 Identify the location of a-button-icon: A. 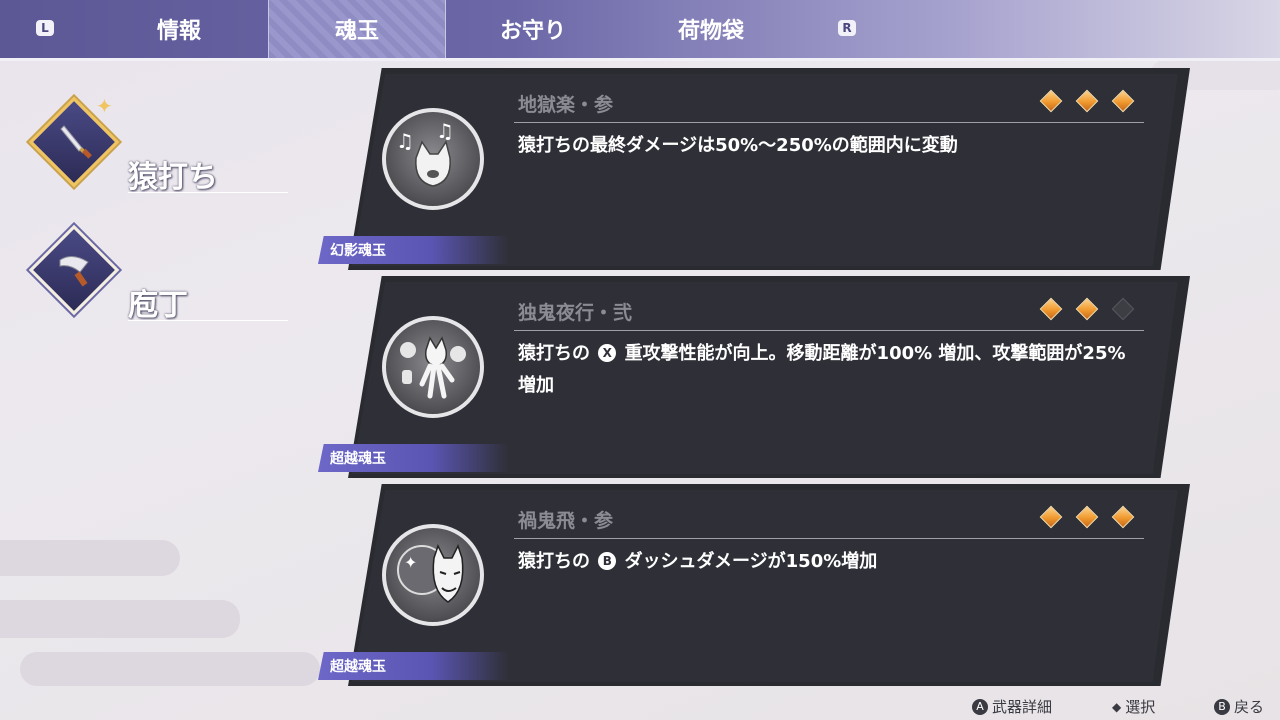
(980, 706).